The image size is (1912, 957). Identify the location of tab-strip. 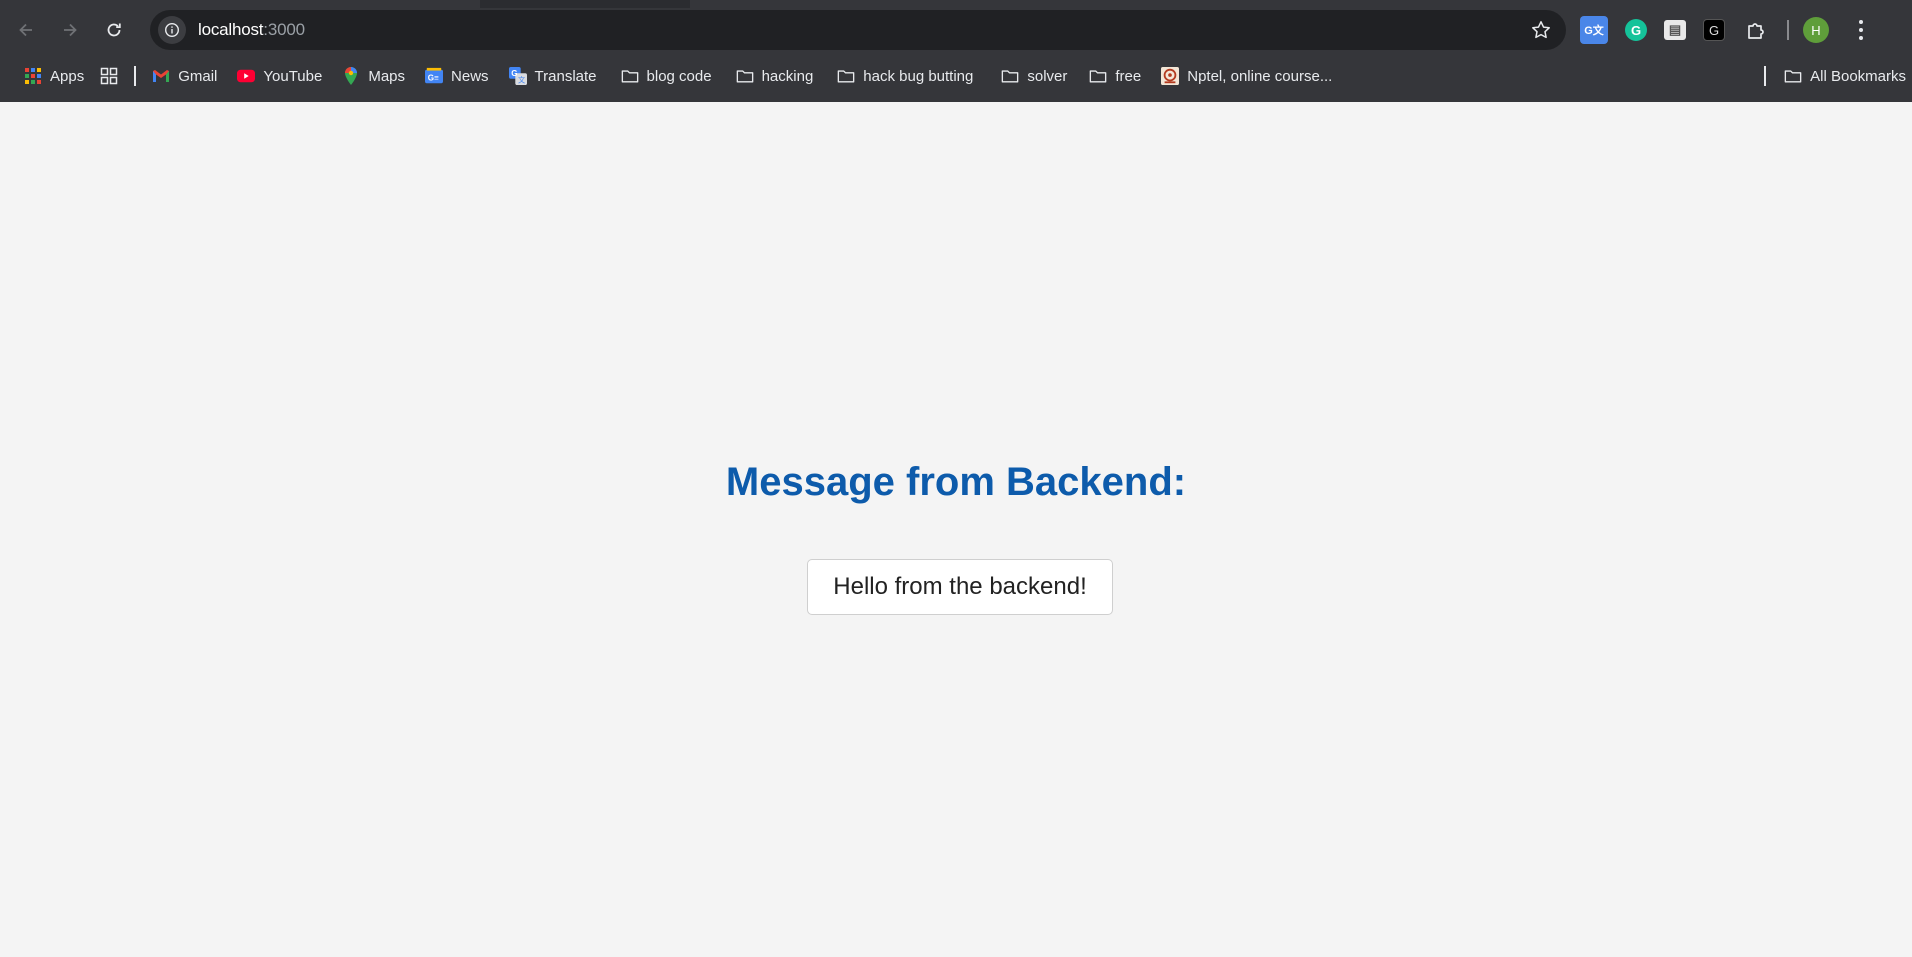
(585, 4).